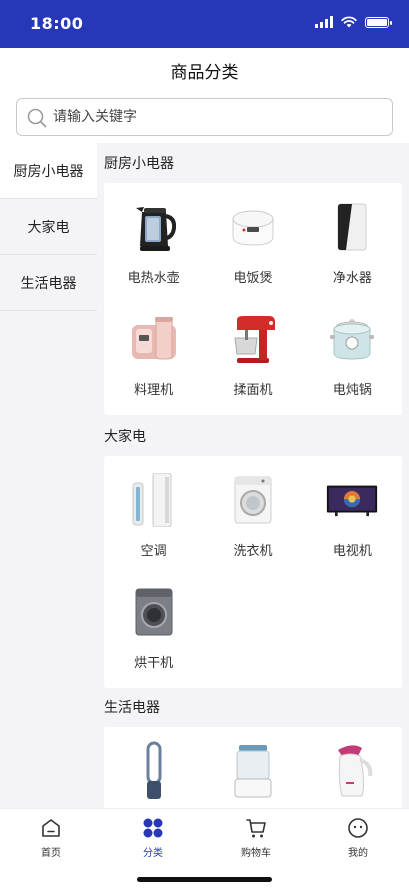  What do you see at coordinates (352, 227) in the screenshot?
I see `water-purifier-icon` at bounding box center [352, 227].